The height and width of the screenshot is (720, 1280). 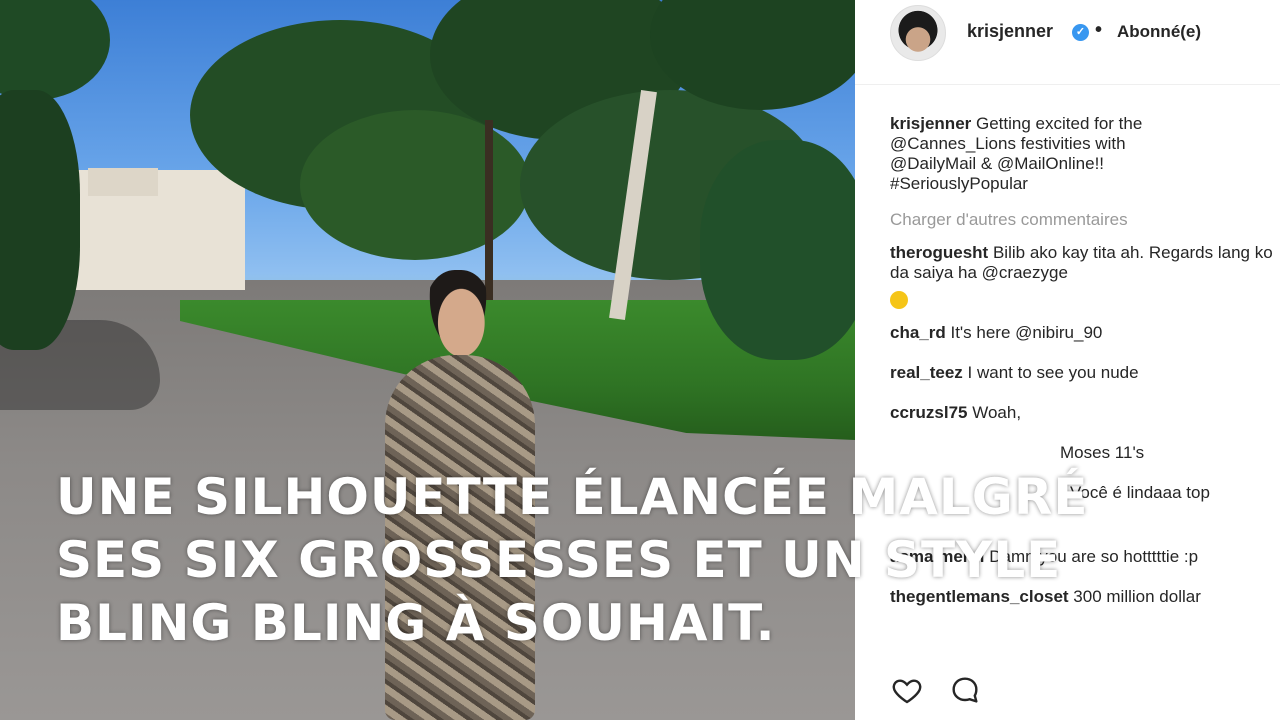 I want to click on caption-username: krisjenner, so click(x=930, y=123).